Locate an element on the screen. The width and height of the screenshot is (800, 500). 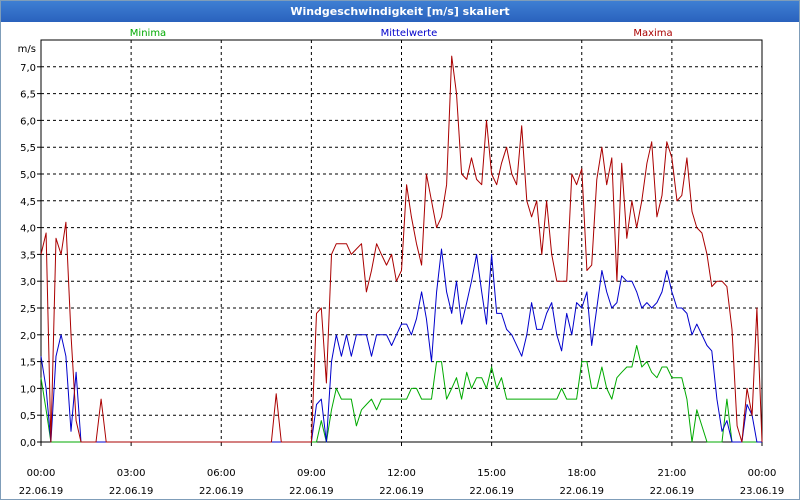
y-axis-label: m/s is located at coordinates (27, 49).